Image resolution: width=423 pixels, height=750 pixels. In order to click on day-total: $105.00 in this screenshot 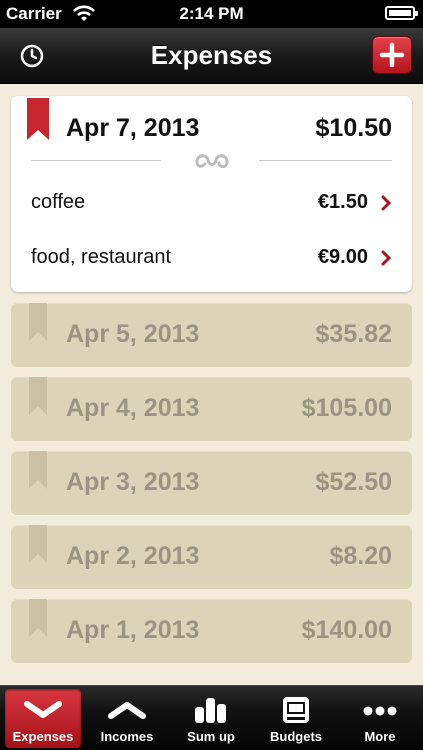, I will do `click(346, 408)`.